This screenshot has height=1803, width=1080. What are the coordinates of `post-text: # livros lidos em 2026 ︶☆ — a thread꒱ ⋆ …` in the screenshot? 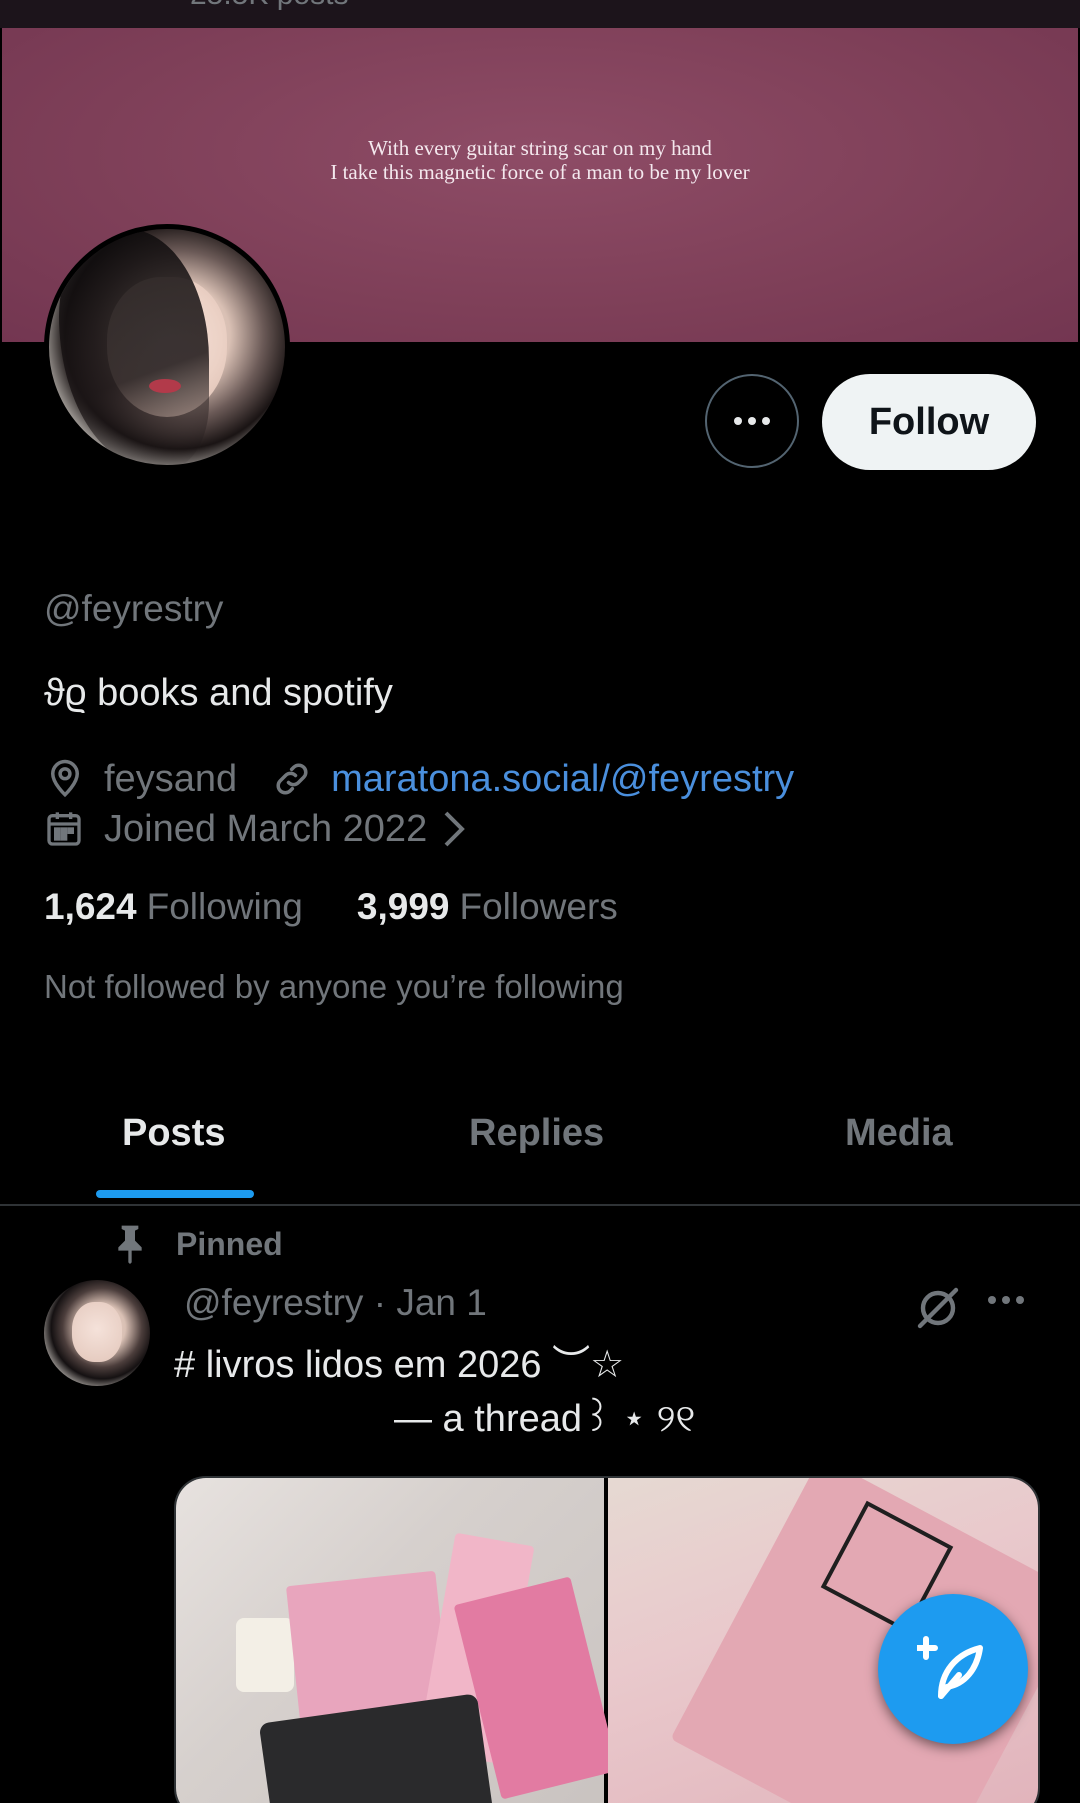 It's located at (604, 1392).